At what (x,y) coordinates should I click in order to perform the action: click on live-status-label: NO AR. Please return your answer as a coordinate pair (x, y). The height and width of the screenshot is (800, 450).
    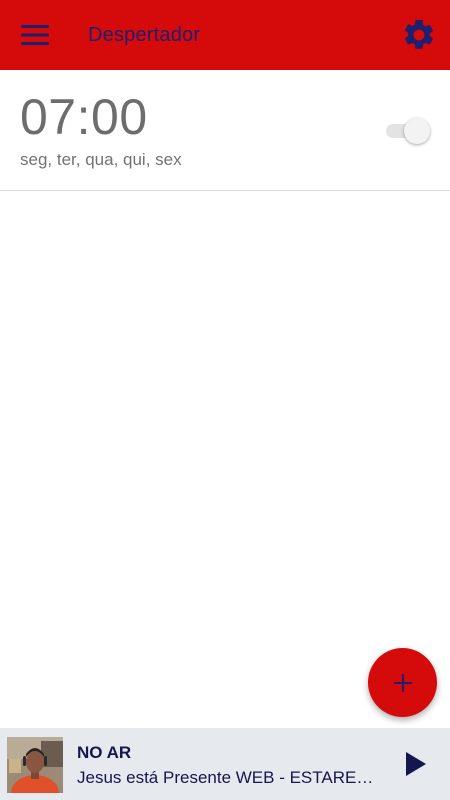
    Looking at the image, I should click on (104, 752).